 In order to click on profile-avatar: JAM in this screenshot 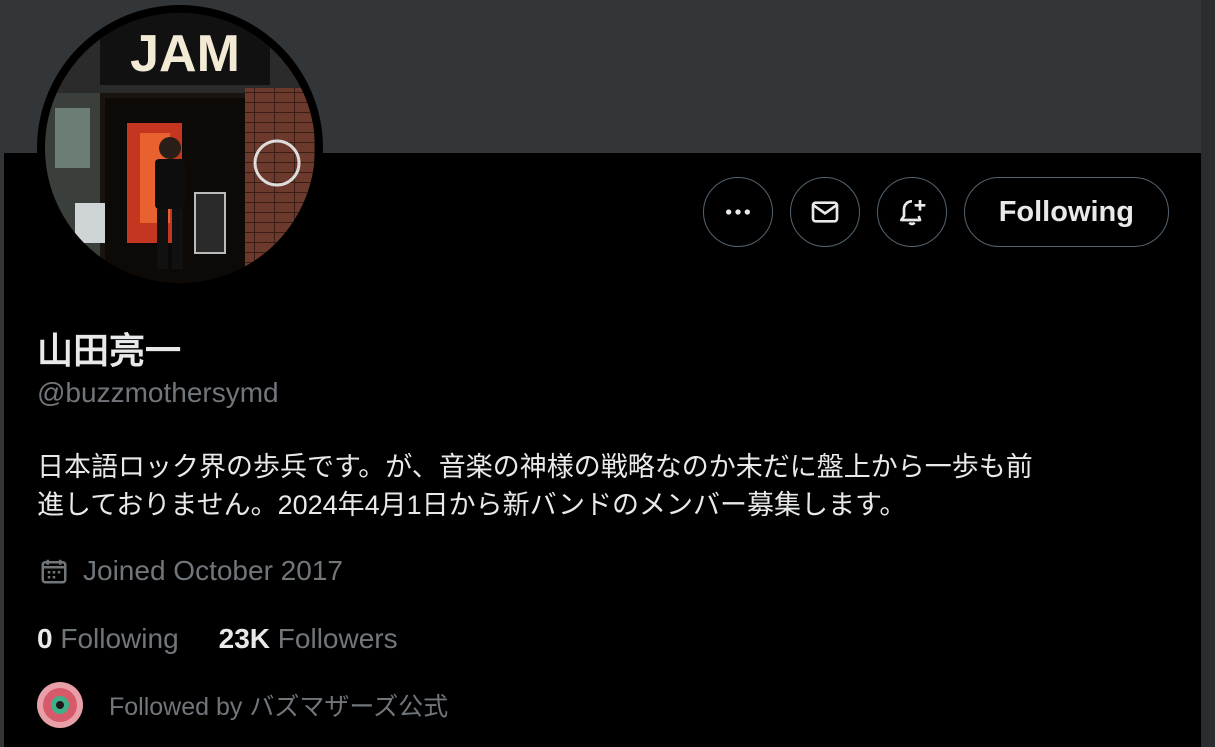, I will do `click(180, 148)`.